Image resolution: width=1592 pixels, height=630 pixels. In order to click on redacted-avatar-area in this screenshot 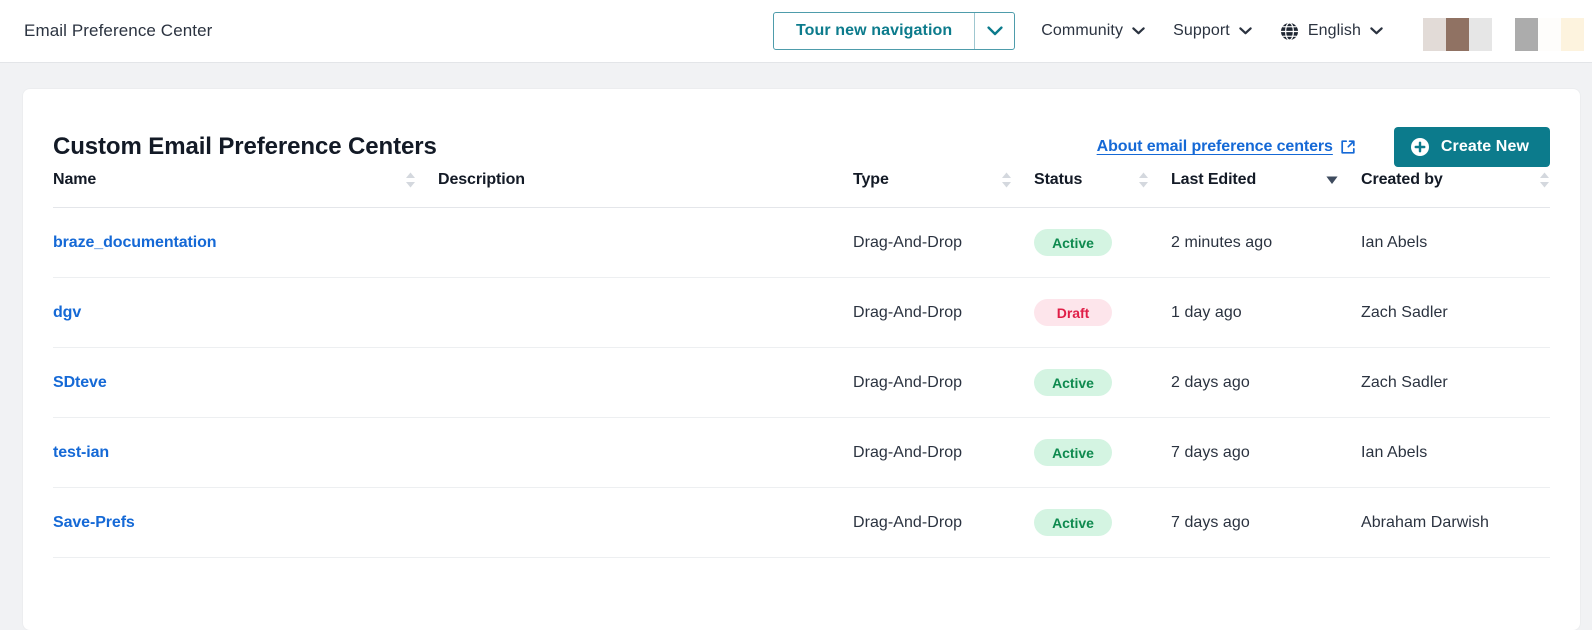, I will do `click(1503, 31)`.